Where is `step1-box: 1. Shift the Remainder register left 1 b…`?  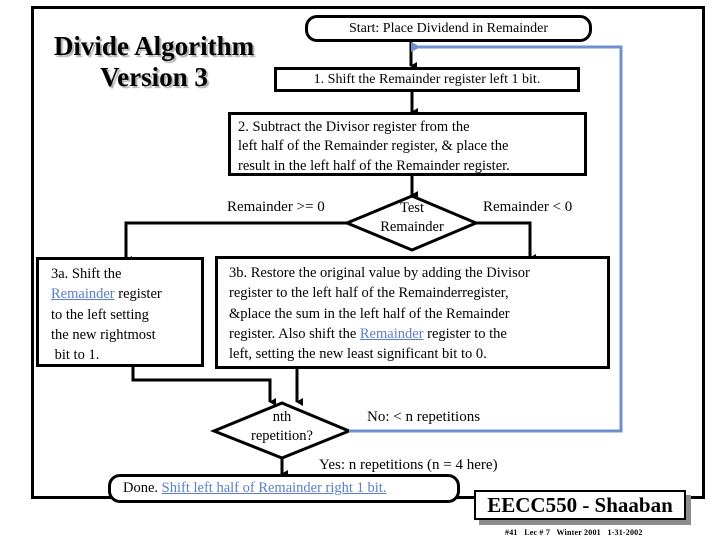 step1-box: 1. Shift the Remainder register left 1 b… is located at coordinates (427, 79).